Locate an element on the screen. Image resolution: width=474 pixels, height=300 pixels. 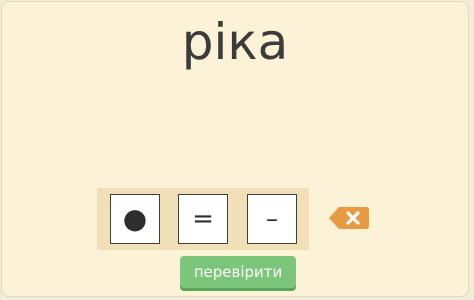
sound-tile-dash: – is located at coordinates (272, 219).